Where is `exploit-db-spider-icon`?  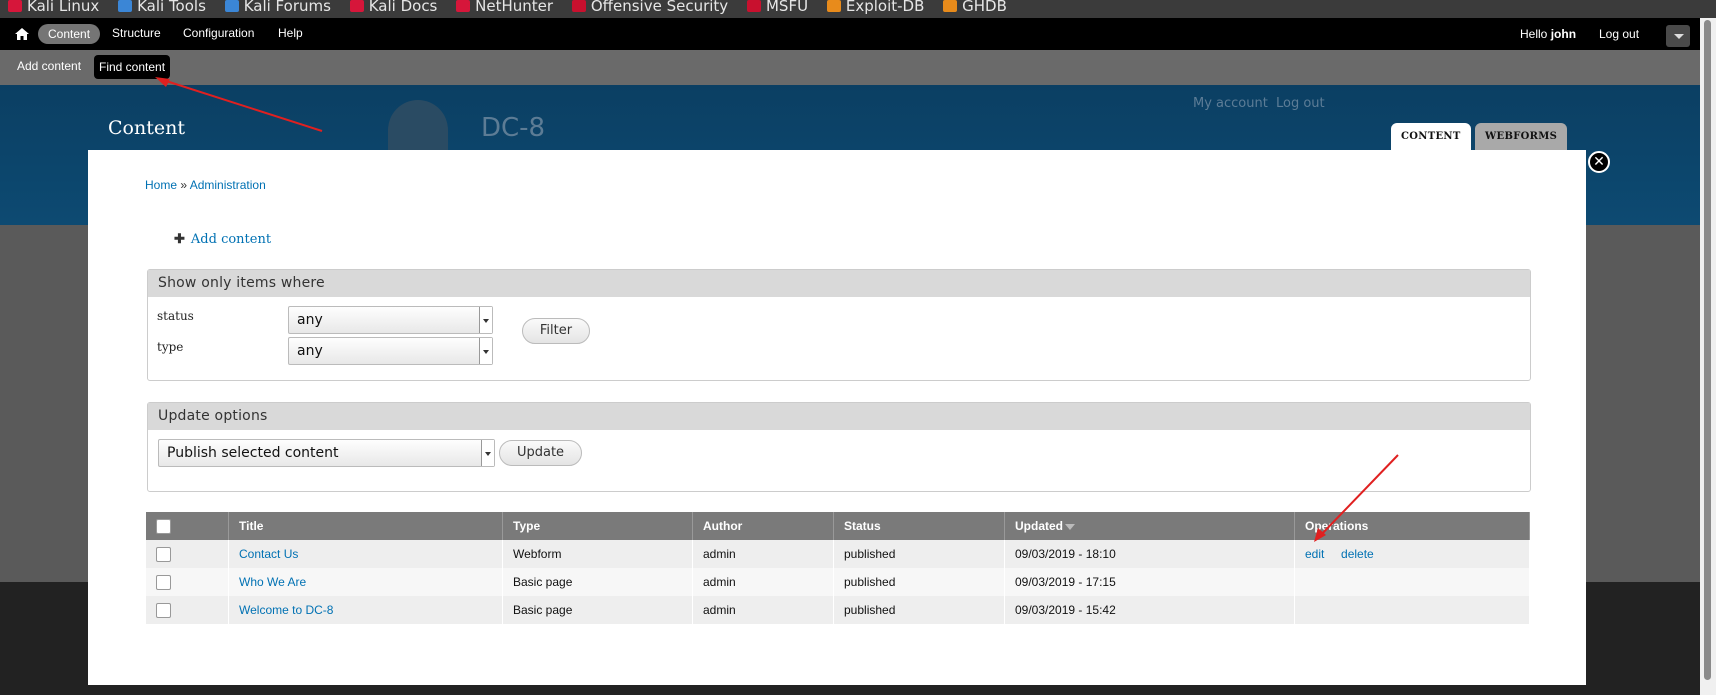 exploit-db-spider-icon is located at coordinates (833, 6).